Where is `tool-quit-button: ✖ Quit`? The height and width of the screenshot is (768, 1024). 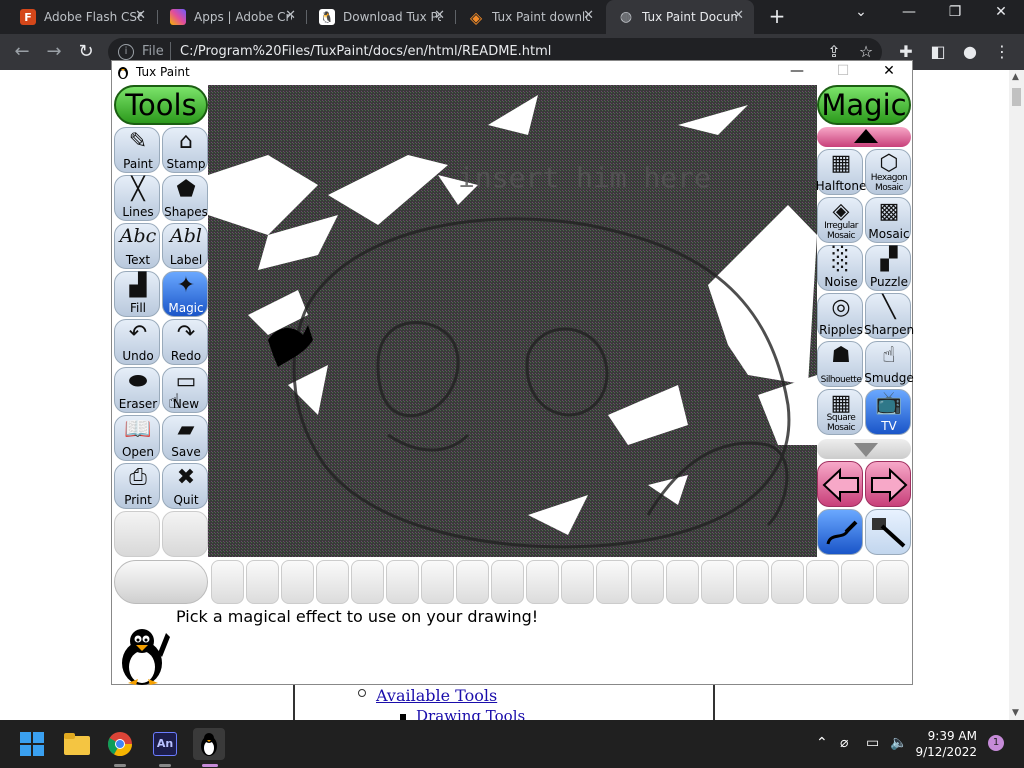
tool-quit-button: ✖ Quit is located at coordinates (185, 486).